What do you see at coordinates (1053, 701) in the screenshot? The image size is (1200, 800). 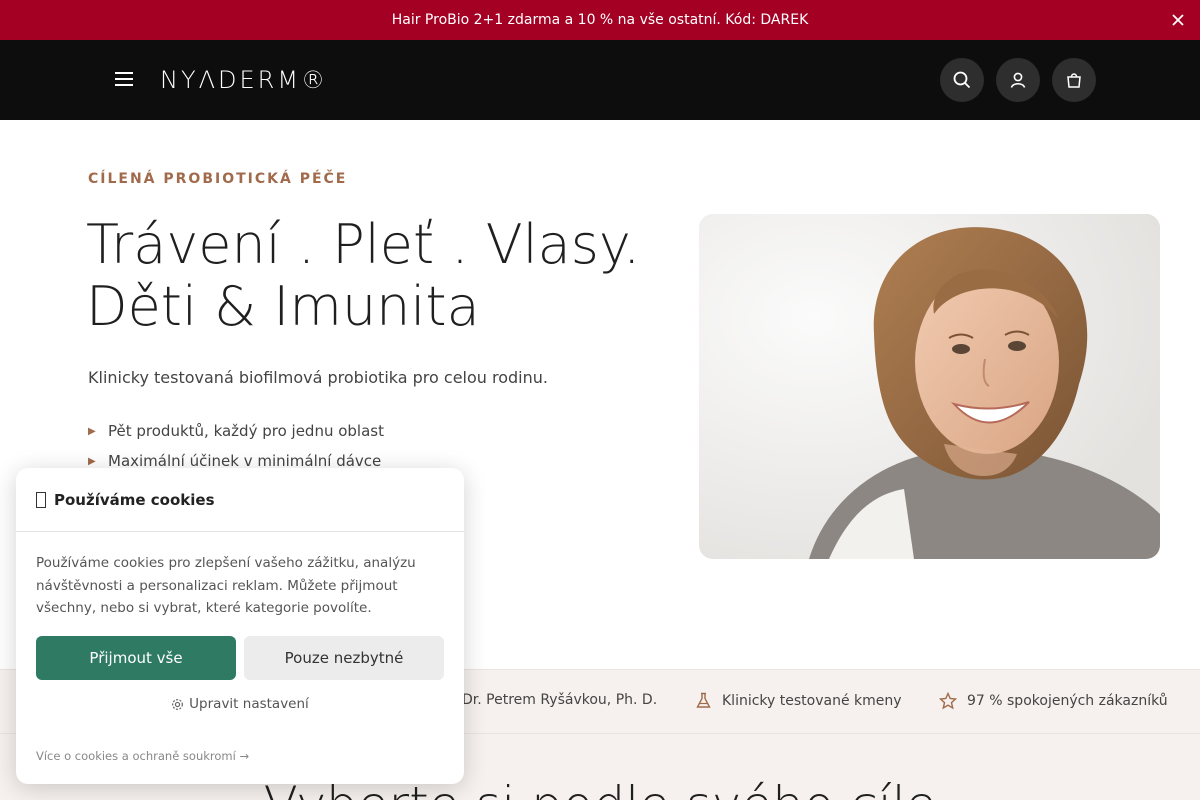 I see `trust-item-satisfaction: 97 % spokojených zákazníků` at bounding box center [1053, 701].